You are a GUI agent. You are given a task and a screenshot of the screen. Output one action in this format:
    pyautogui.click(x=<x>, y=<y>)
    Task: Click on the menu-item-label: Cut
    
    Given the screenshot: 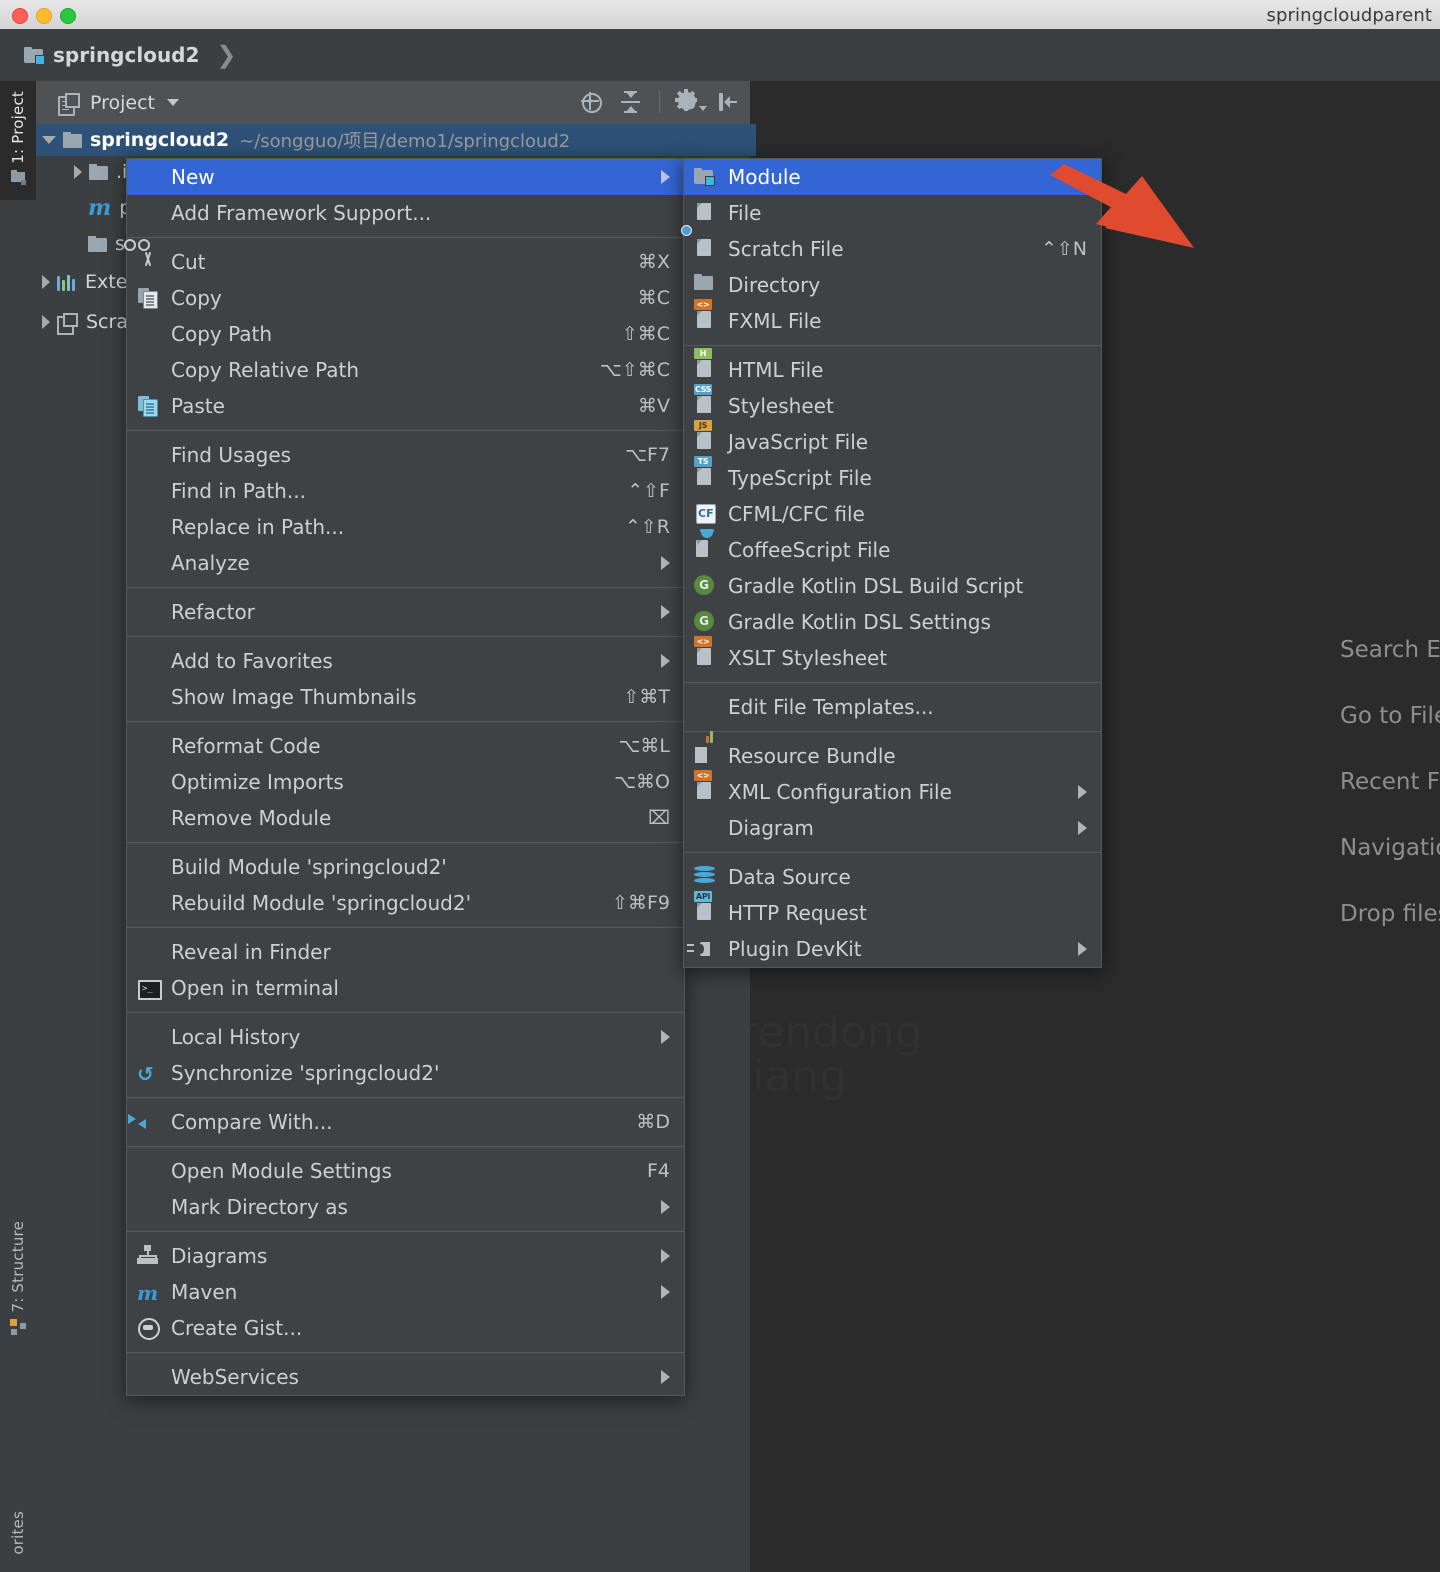 What is the action you would take?
    pyautogui.click(x=188, y=262)
    